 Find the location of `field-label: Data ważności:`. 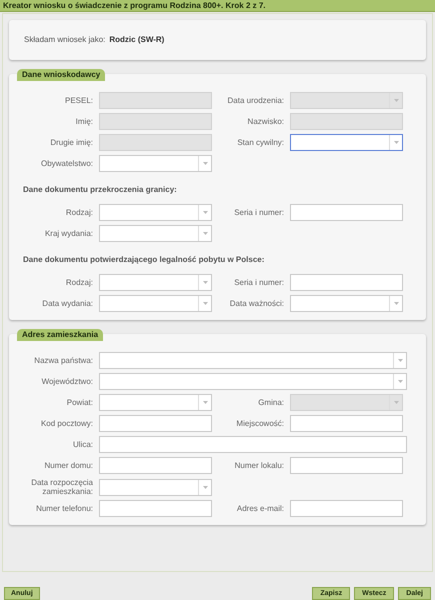

field-label: Data ważności: is located at coordinates (256, 303).